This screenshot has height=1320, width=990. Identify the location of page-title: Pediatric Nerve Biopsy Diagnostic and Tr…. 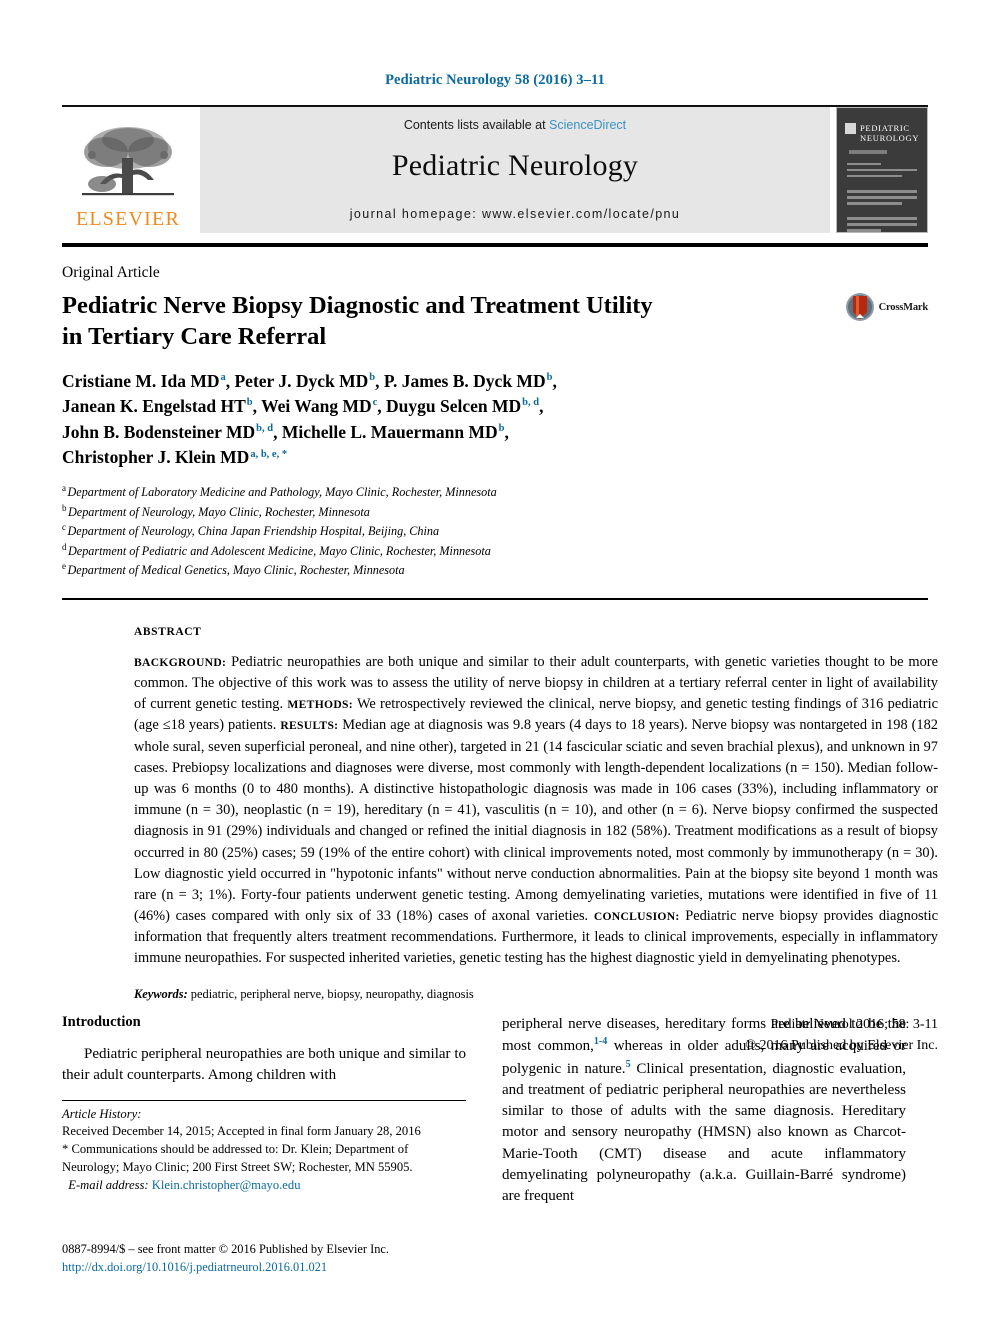
(412, 322).